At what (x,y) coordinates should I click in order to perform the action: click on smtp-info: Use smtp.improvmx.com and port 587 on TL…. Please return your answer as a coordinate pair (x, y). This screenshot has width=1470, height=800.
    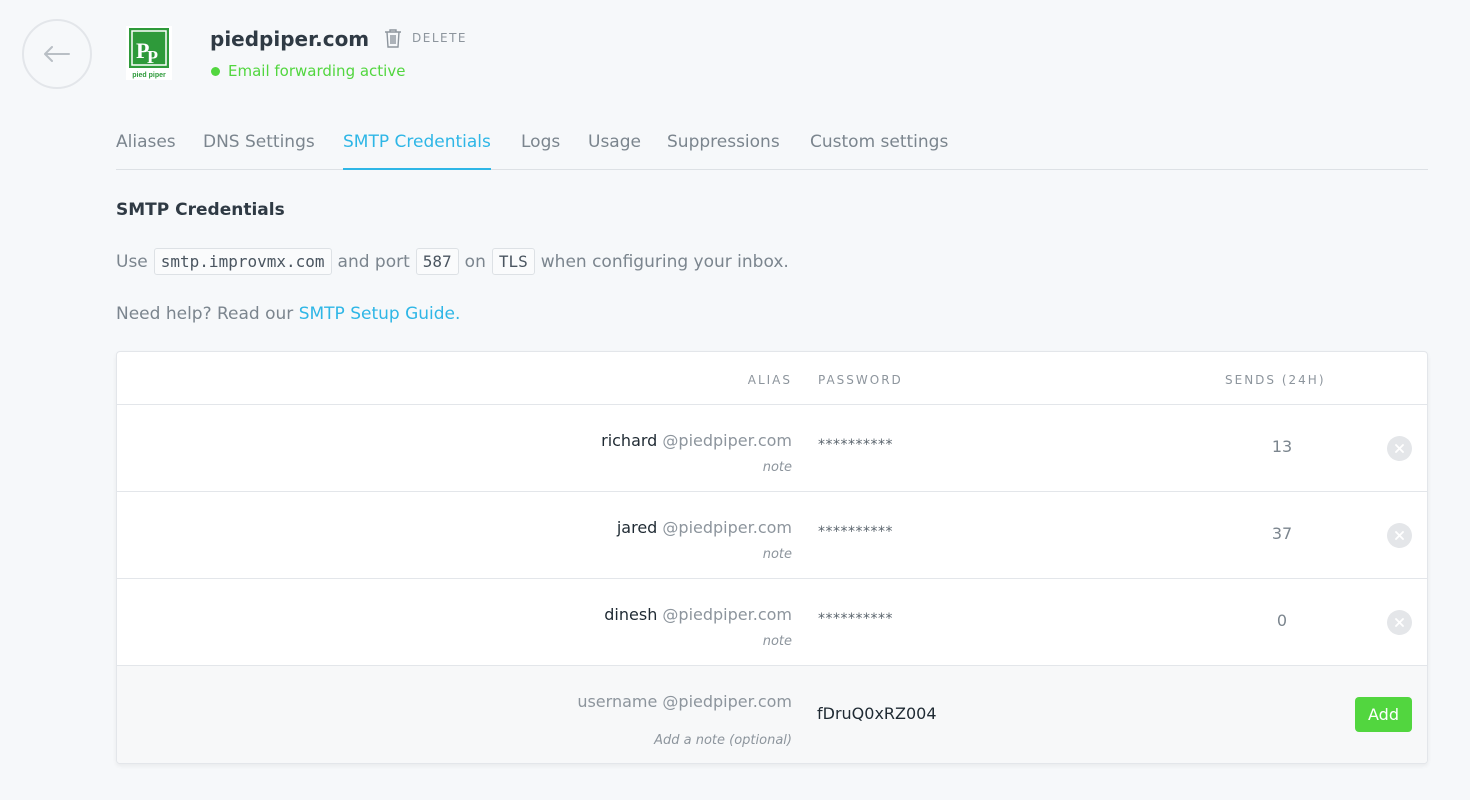
    Looking at the image, I should click on (452, 261).